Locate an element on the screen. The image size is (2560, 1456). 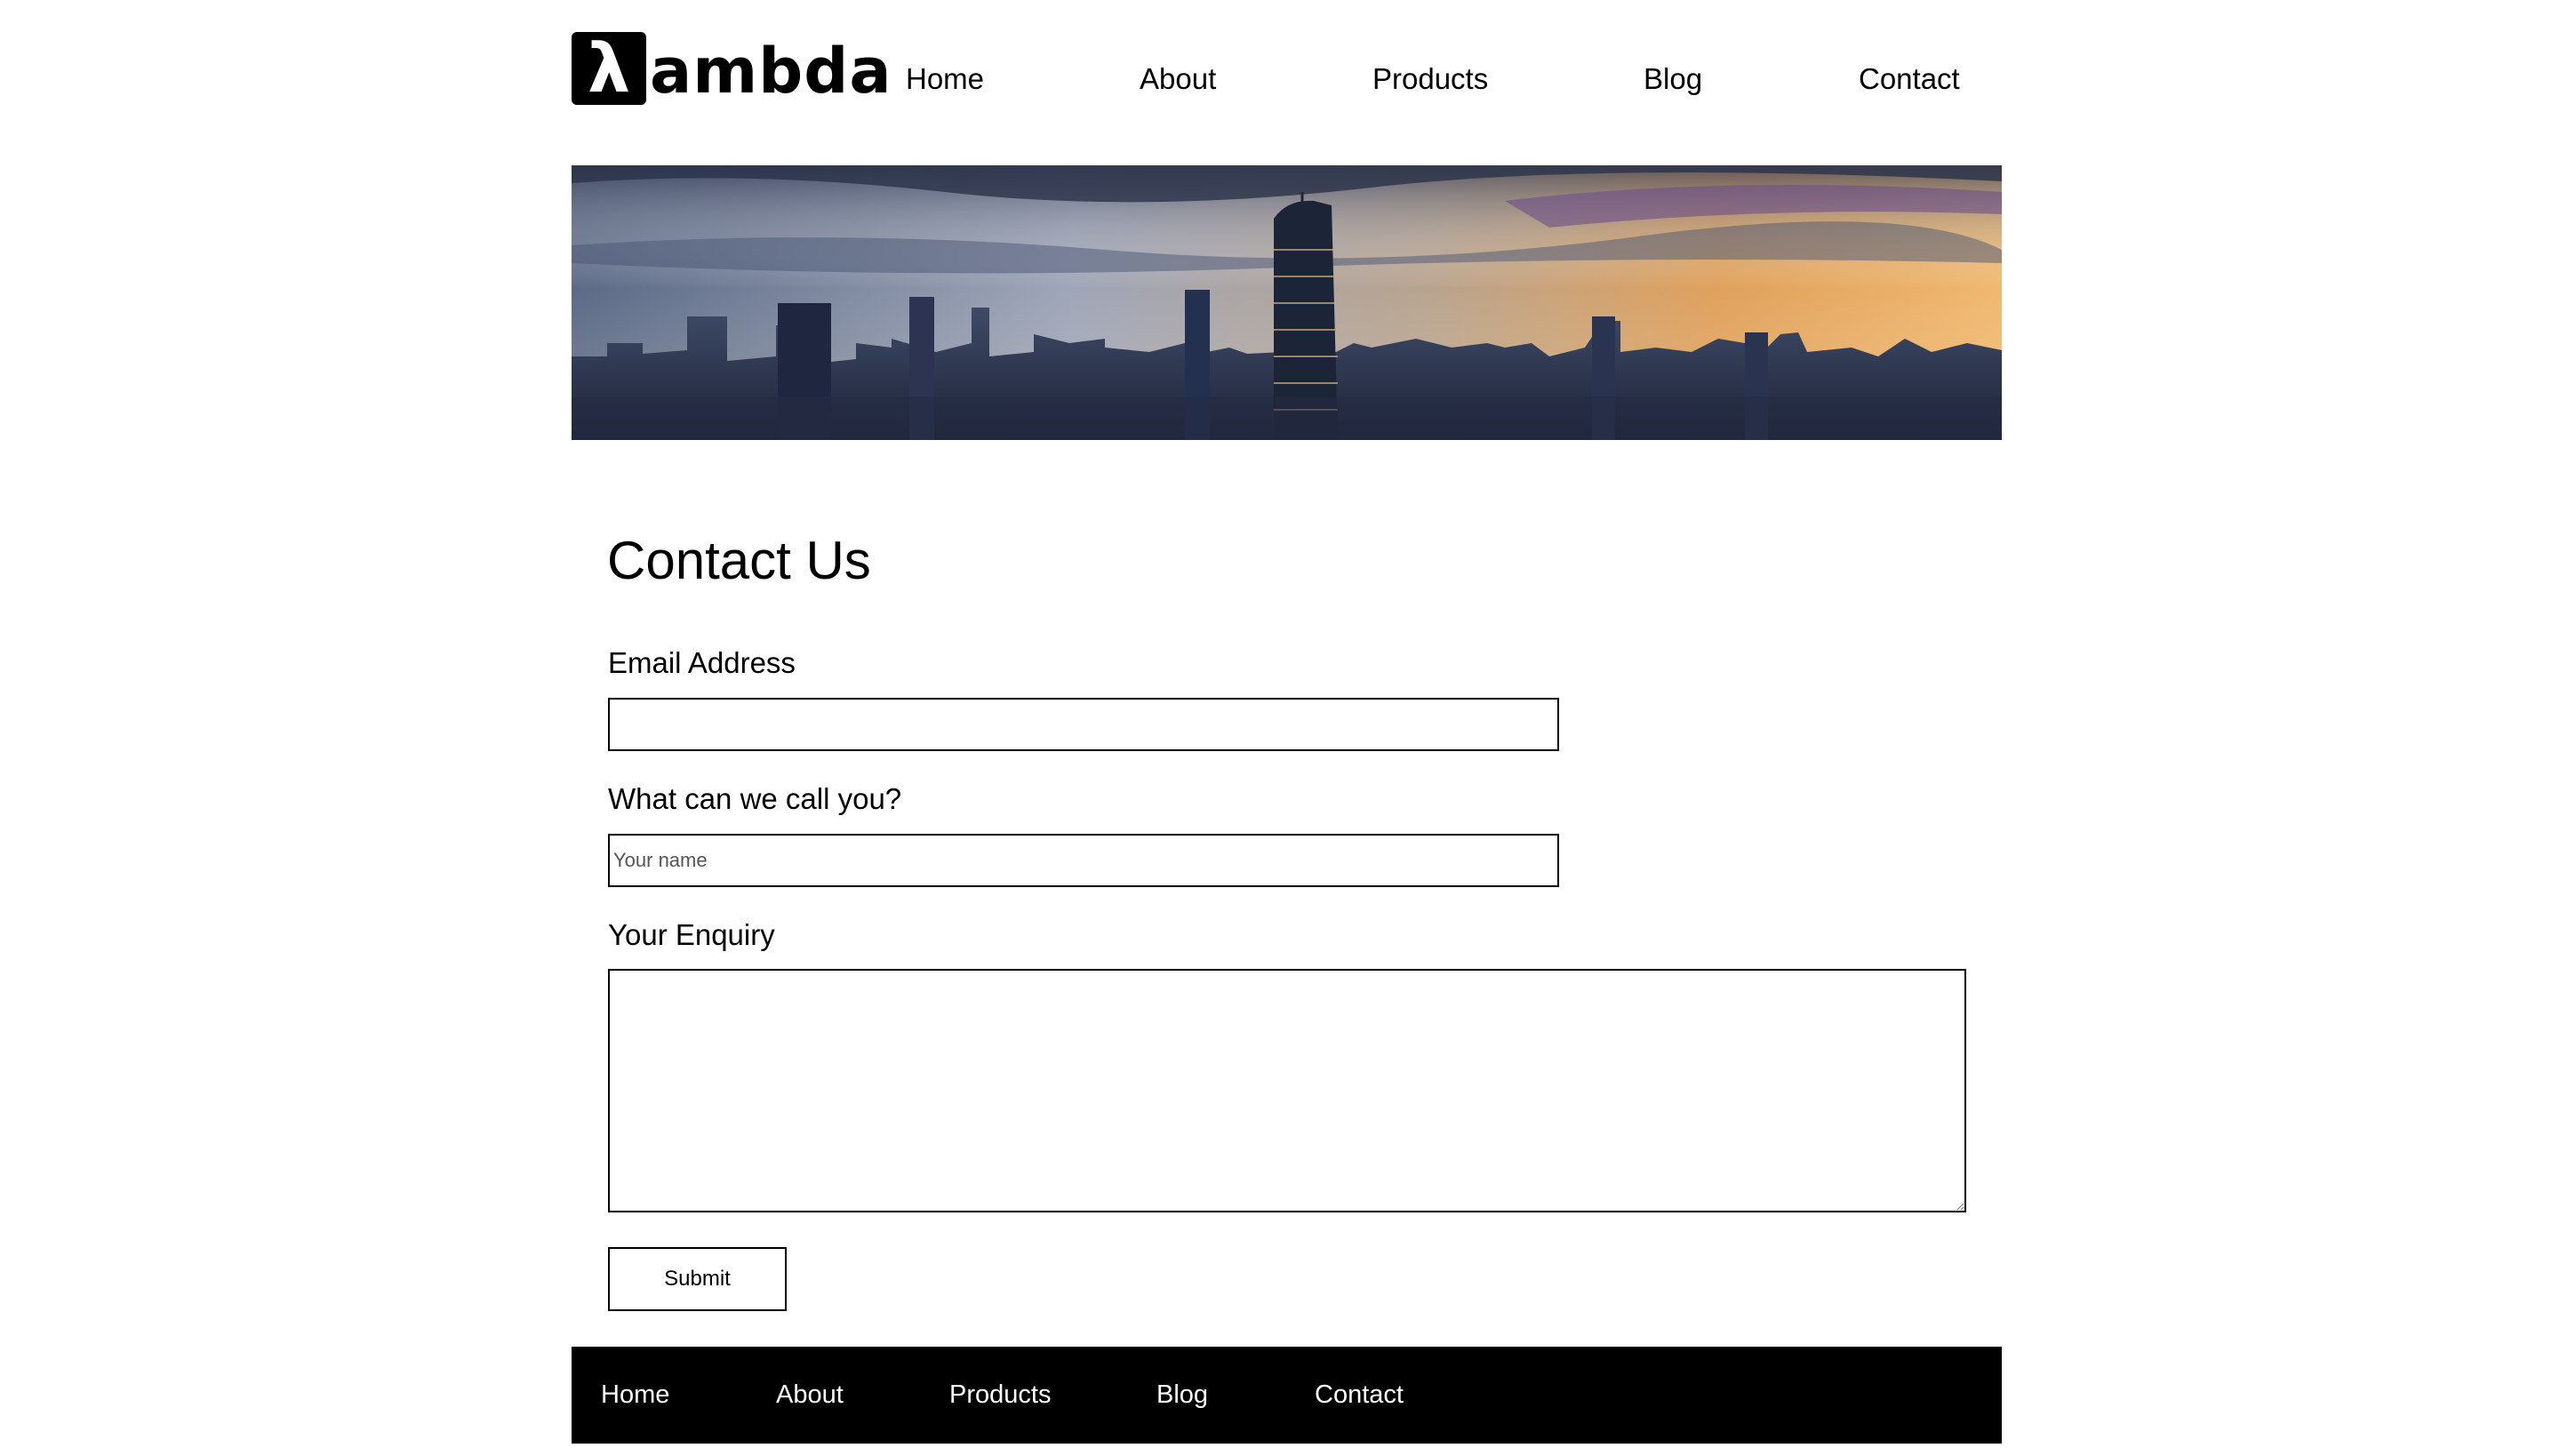
nav-blog-link: Blog is located at coordinates (1673, 79).